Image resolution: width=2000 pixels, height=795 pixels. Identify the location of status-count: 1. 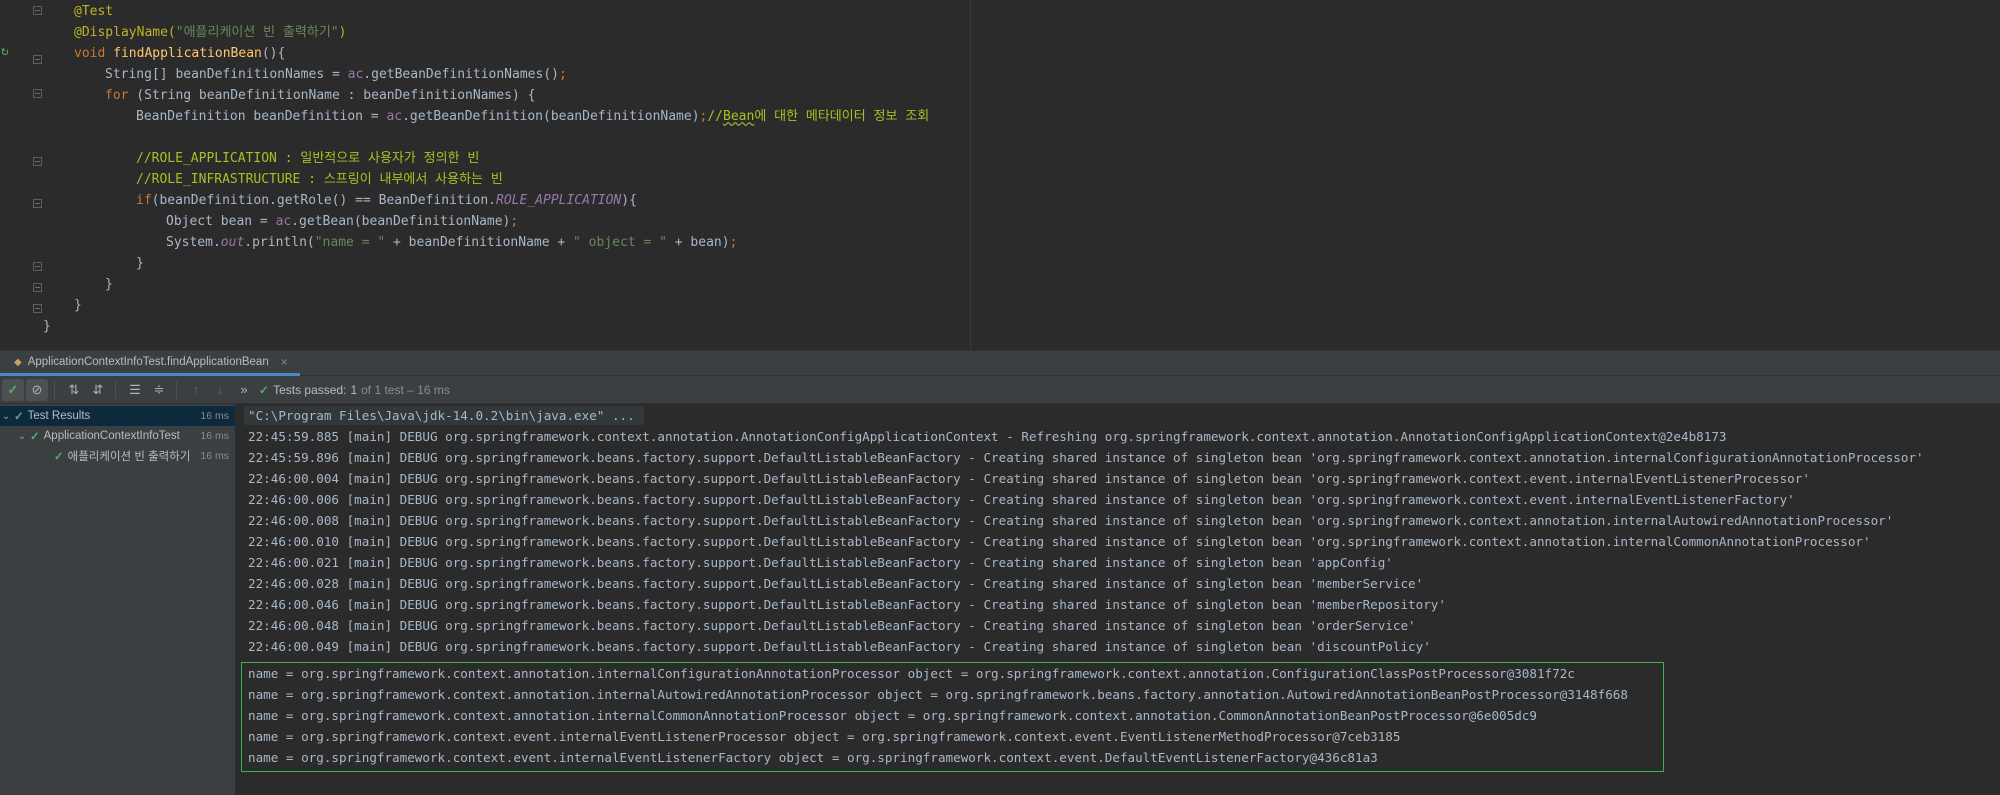
(354, 389).